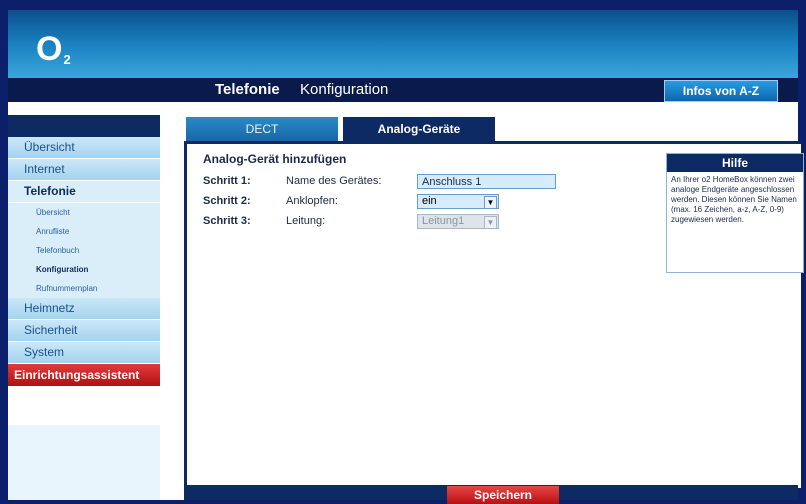  Describe the element at coordinates (275, 159) in the screenshot. I see `form-title: Analog-Gerät hinzufügen` at that location.